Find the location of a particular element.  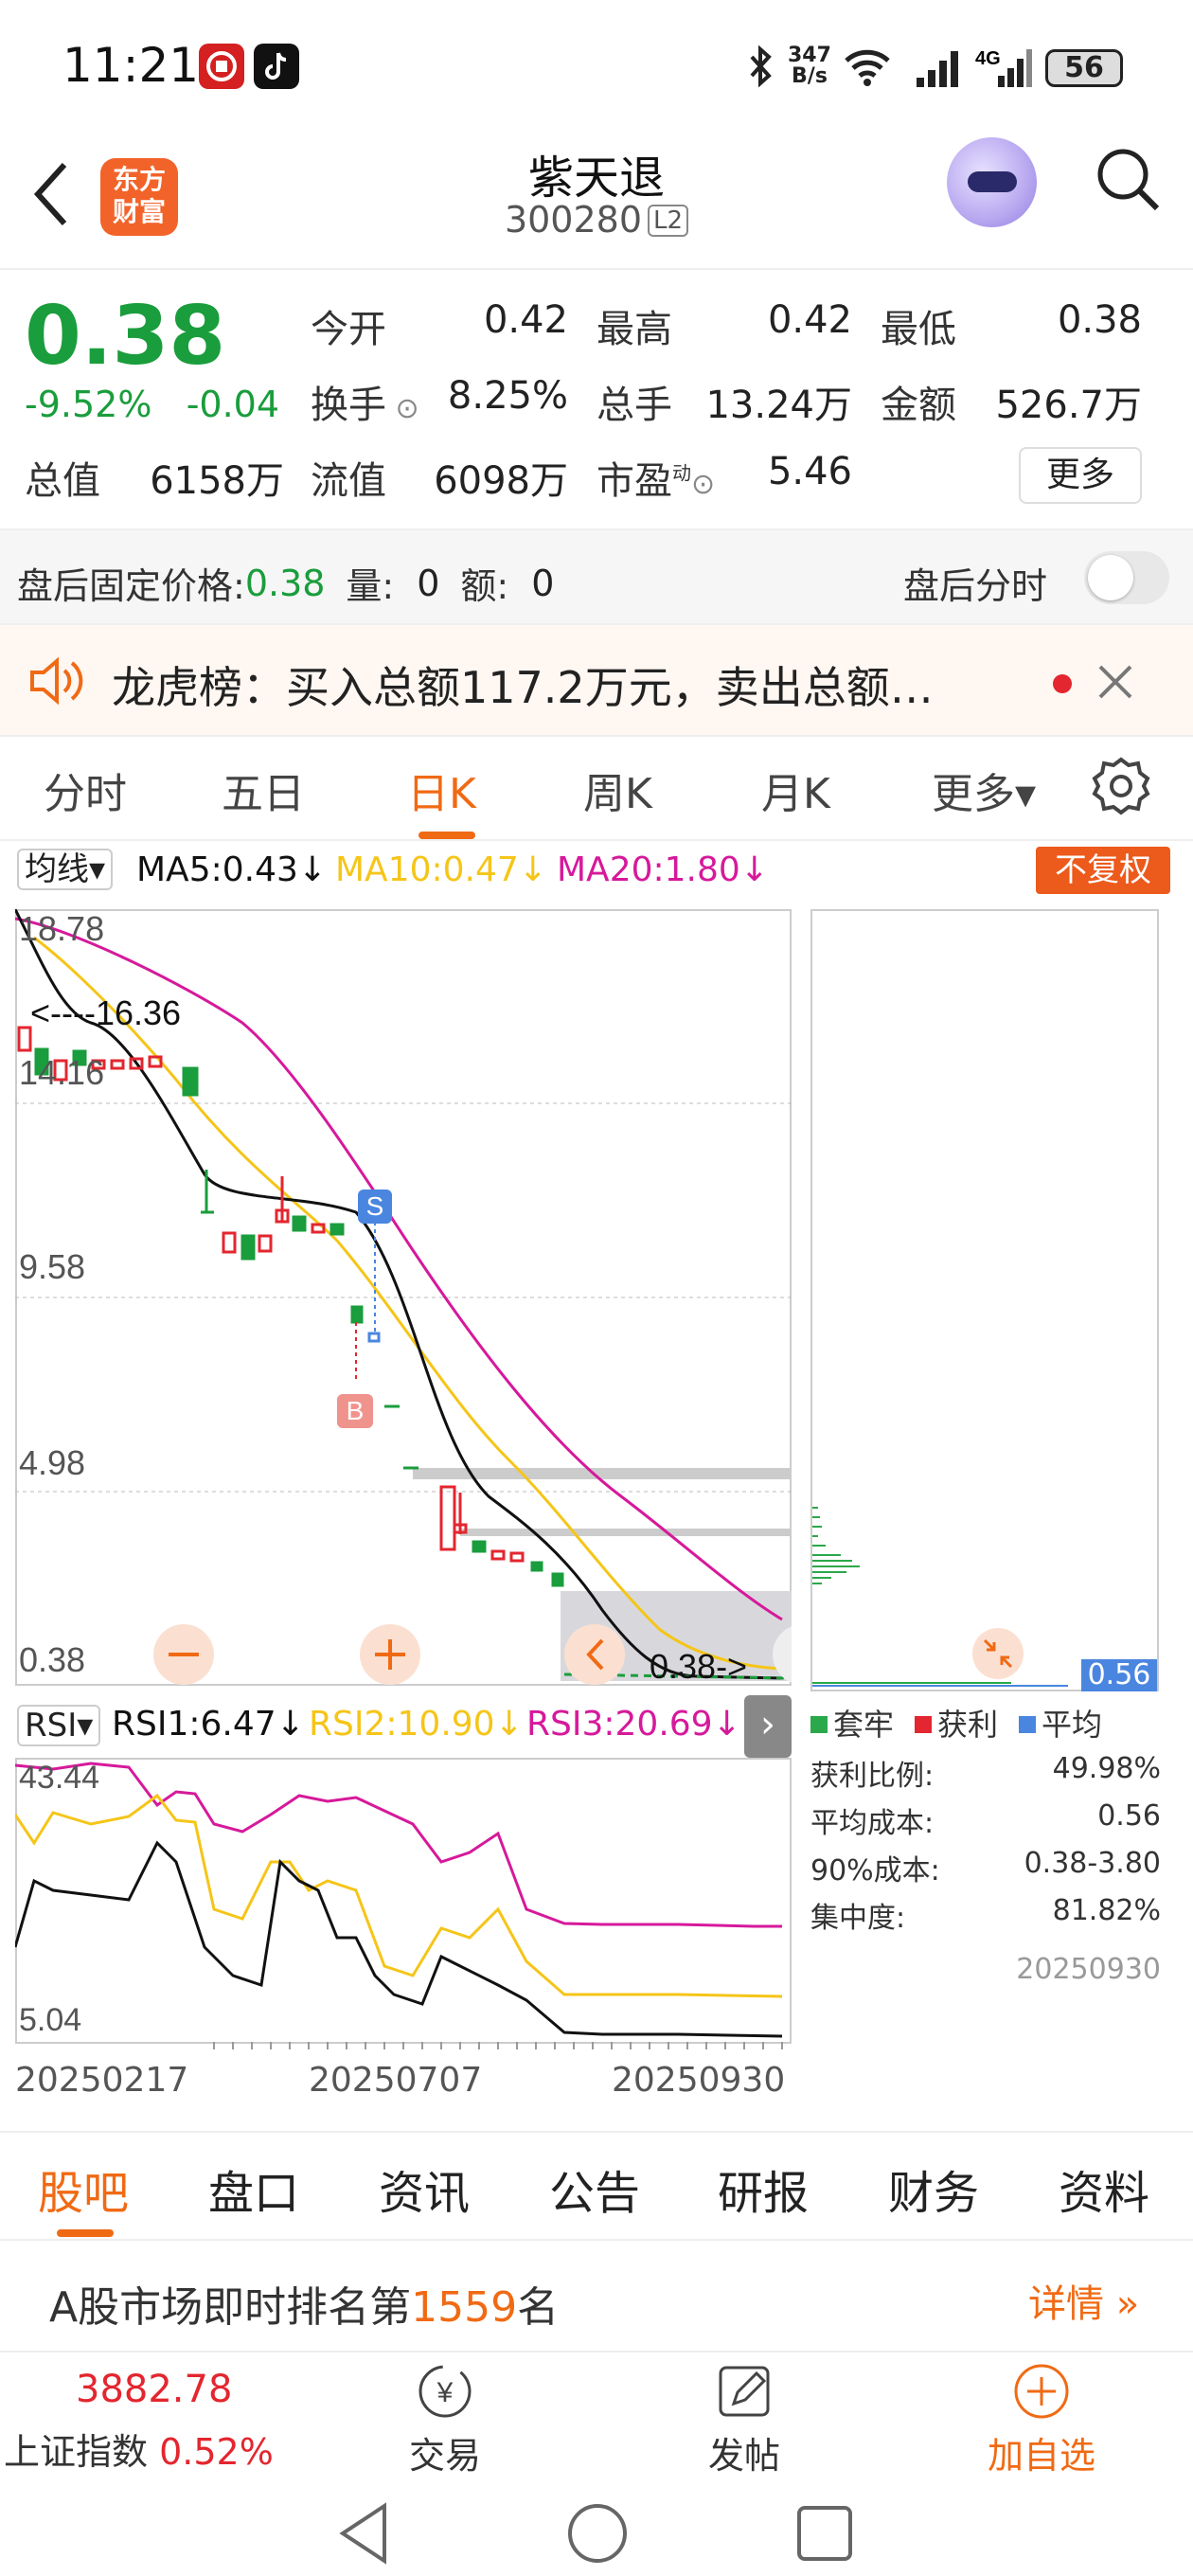

trade-icon: ¥ is located at coordinates (445, 2391).